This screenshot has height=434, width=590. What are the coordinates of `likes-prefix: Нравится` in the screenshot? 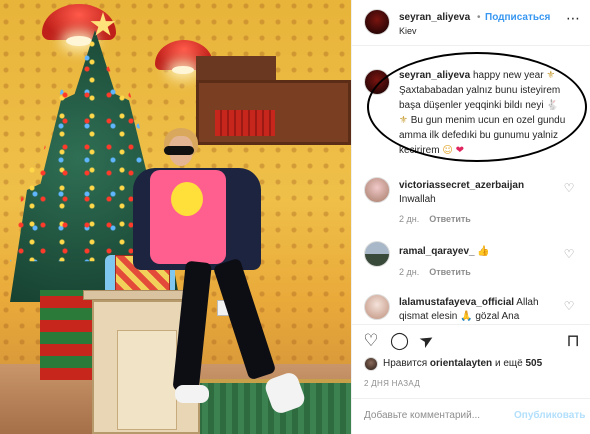 It's located at (405, 363).